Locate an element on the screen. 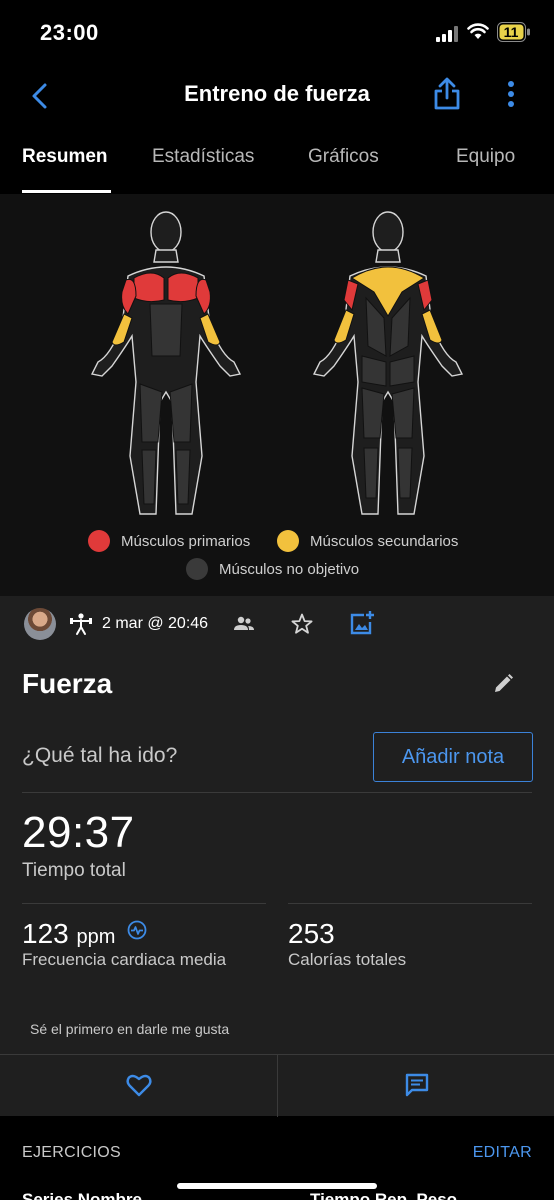 This screenshot has height=1200, width=554. heart-icon is located at coordinates (139, 1085).